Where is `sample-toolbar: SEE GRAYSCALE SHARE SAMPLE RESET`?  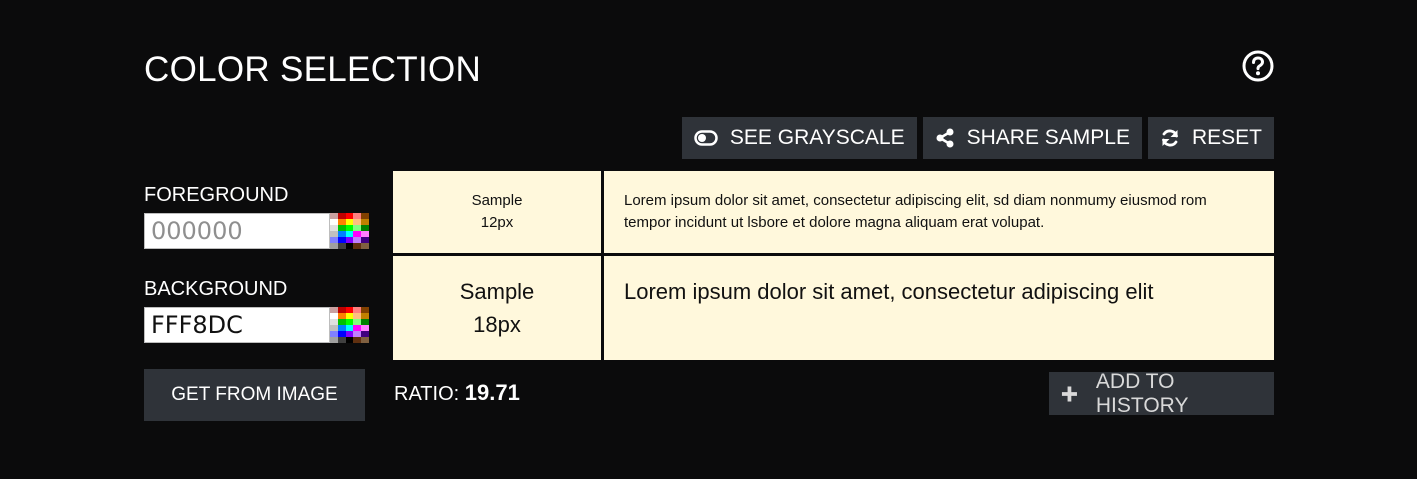
sample-toolbar: SEE GRAYSCALE SHARE SAMPLE RESET is located at coordinates (977, 138).